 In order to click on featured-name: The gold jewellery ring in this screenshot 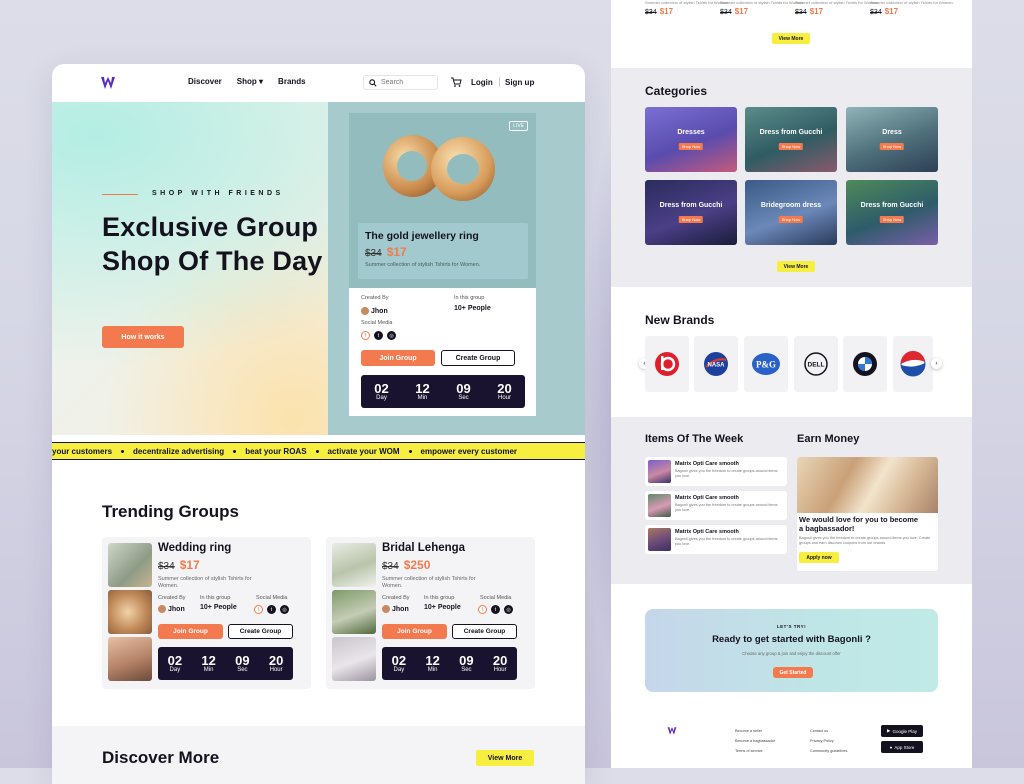, I will do `click(422, 236)`.